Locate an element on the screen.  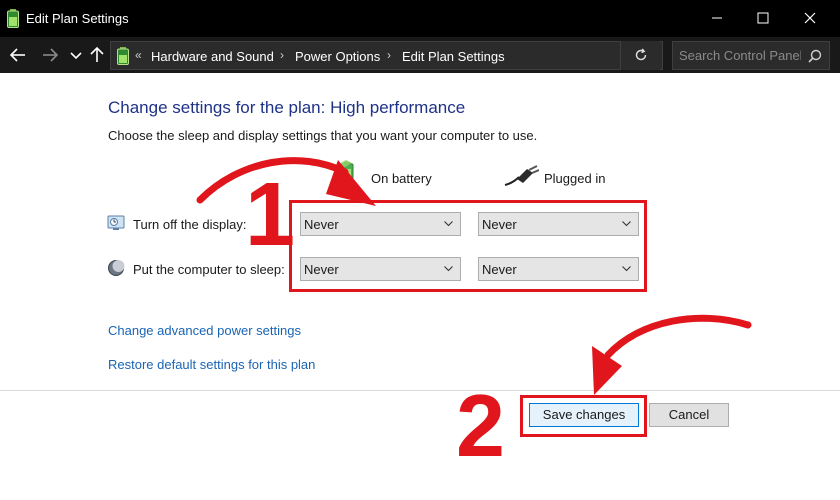
back-arrow-icon is located at coordinates (17, 55).